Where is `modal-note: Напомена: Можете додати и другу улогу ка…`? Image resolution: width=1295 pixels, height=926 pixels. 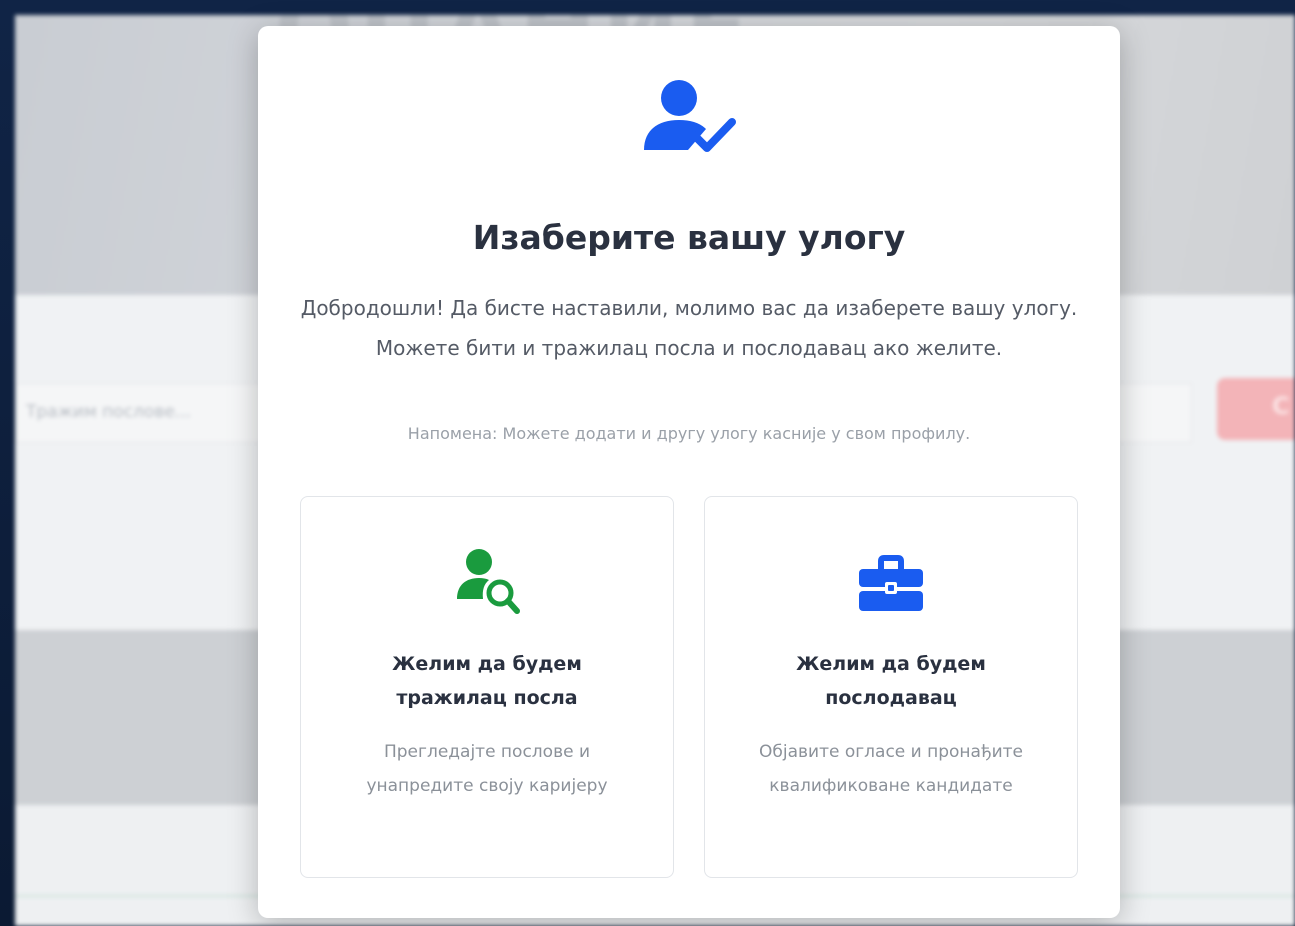 modal-note: Напомена: Можете додати и другу улогу ка… is located at coordinates (689, 433).